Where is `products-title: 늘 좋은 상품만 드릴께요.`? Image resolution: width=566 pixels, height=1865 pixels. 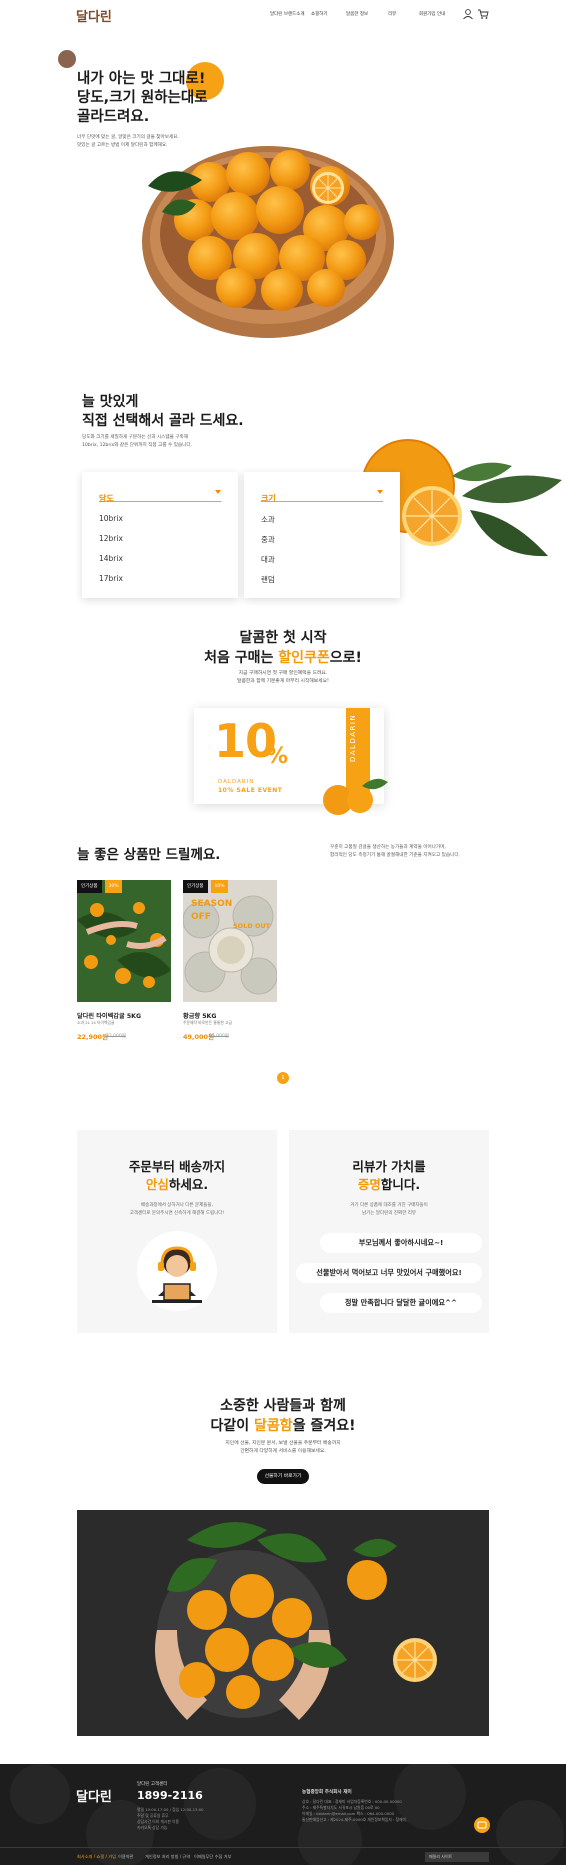 products-title: 늘 좋은 상품만 드릴께요. is located at coordinates (149, 855).